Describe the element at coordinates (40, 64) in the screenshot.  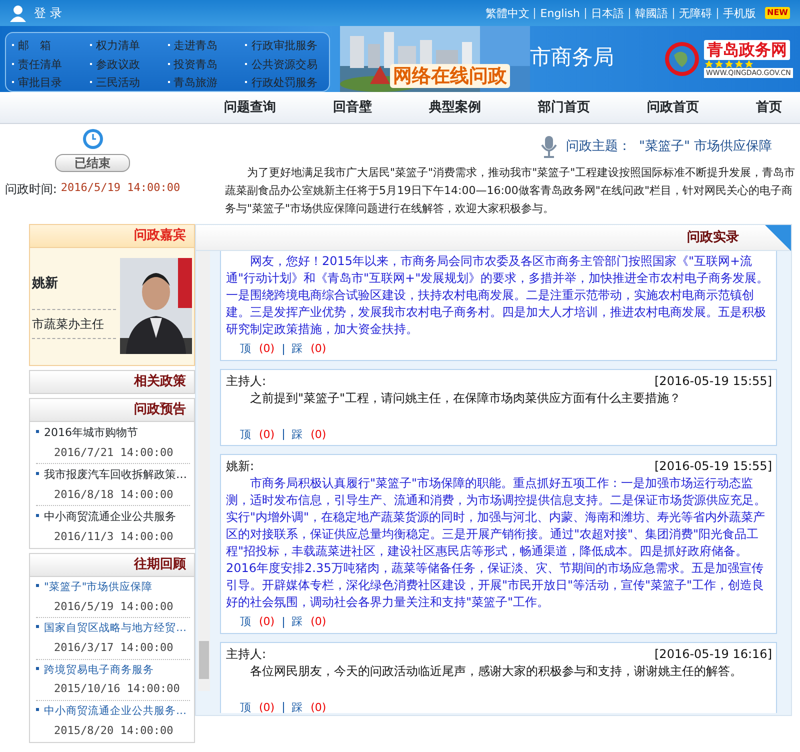
I see `quick-link: 责任清单` at that location.